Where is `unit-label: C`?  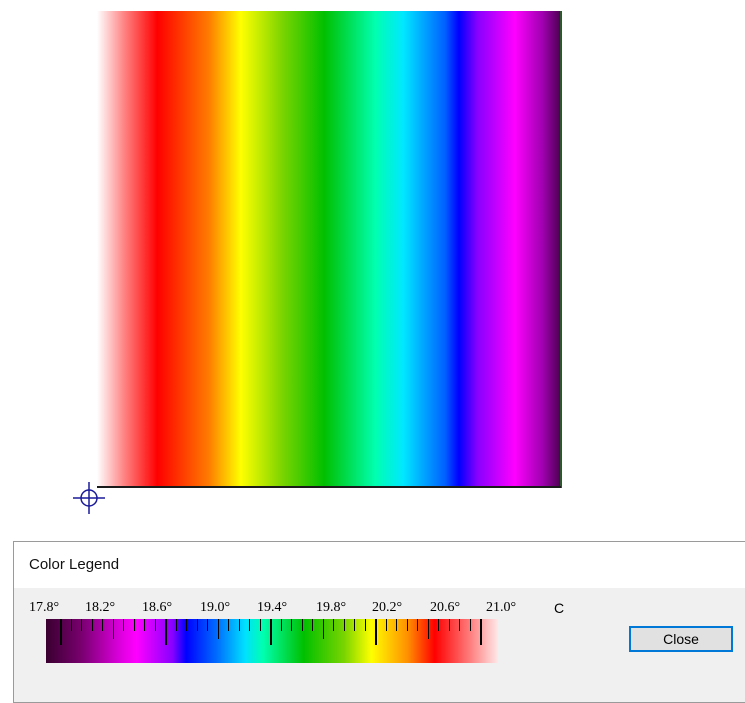 unit-label: C is located at coordinates (559, 608).